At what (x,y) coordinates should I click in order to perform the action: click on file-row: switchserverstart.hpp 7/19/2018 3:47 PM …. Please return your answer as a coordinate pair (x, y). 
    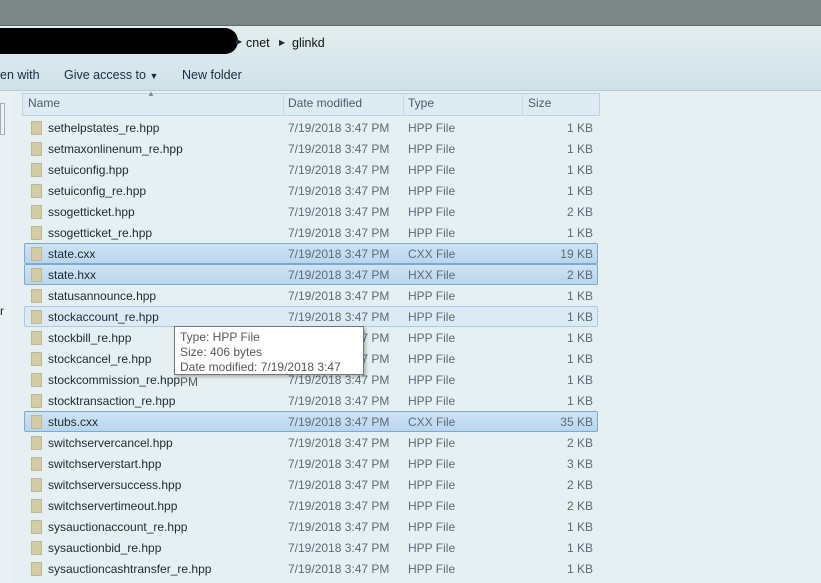
    Looking at the image, I should click on (311, 463).